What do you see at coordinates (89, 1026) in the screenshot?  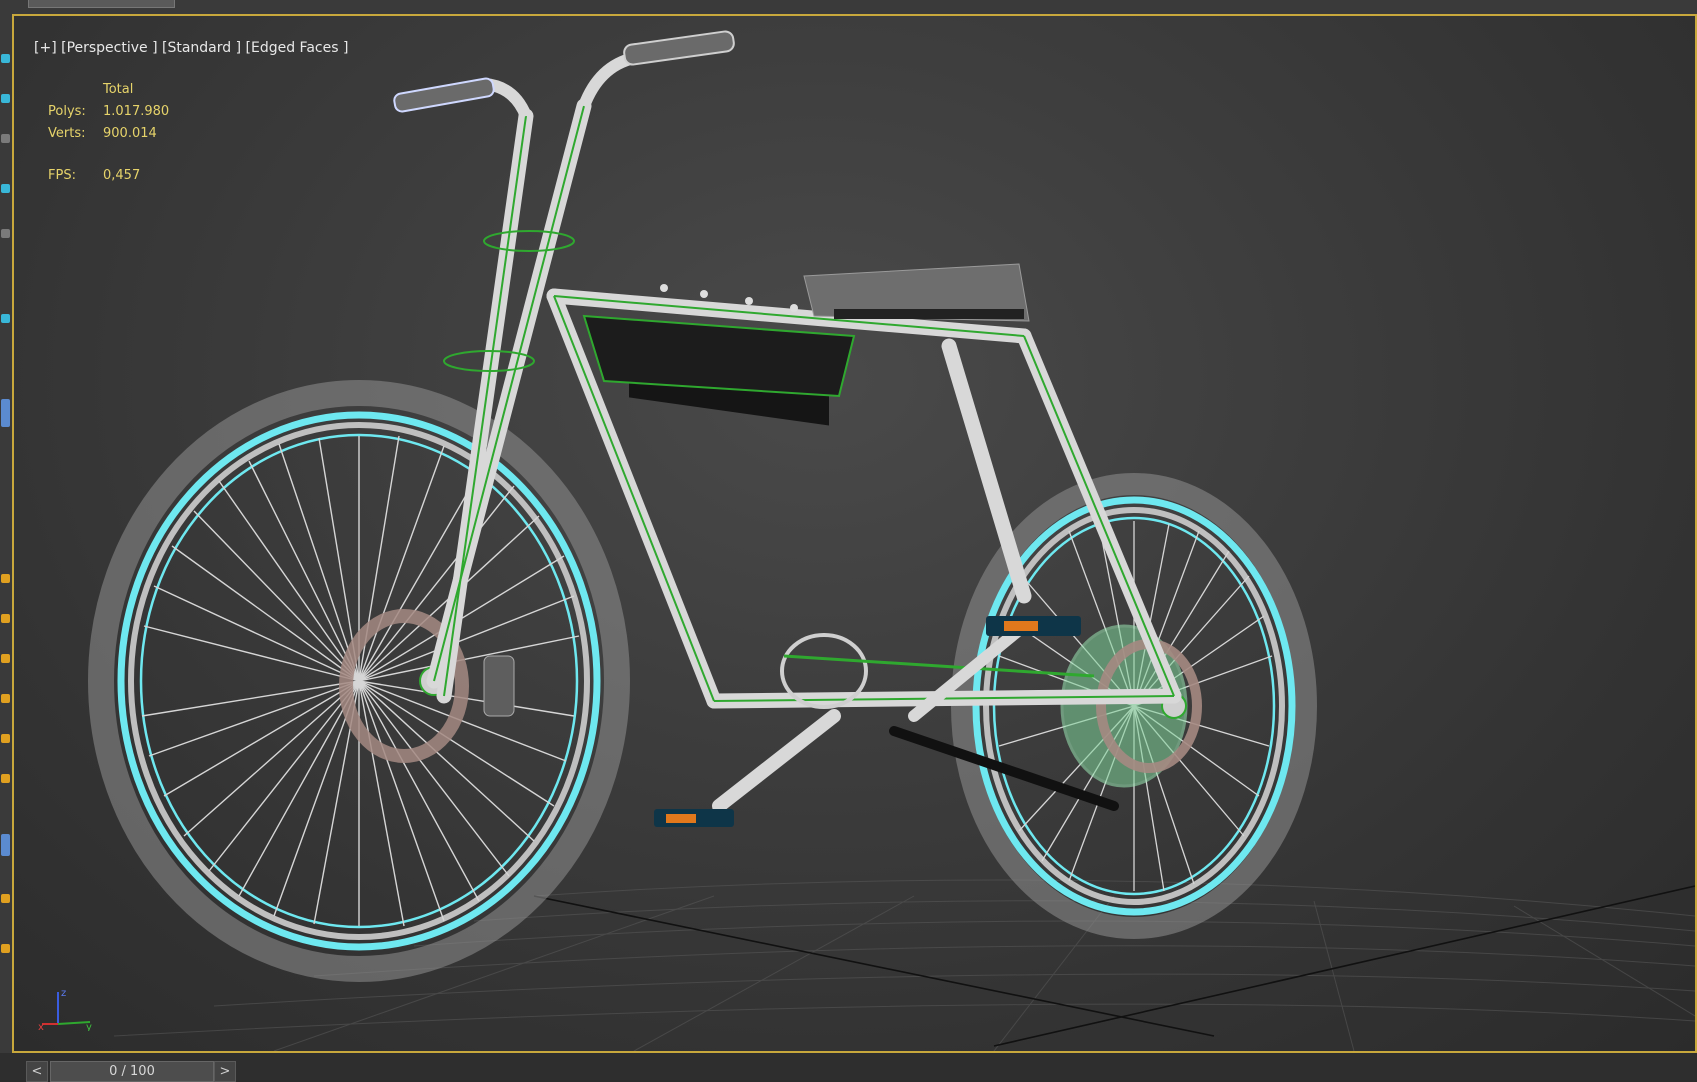 I see `axis-y-label: y` at bounding box center [89, 1026].